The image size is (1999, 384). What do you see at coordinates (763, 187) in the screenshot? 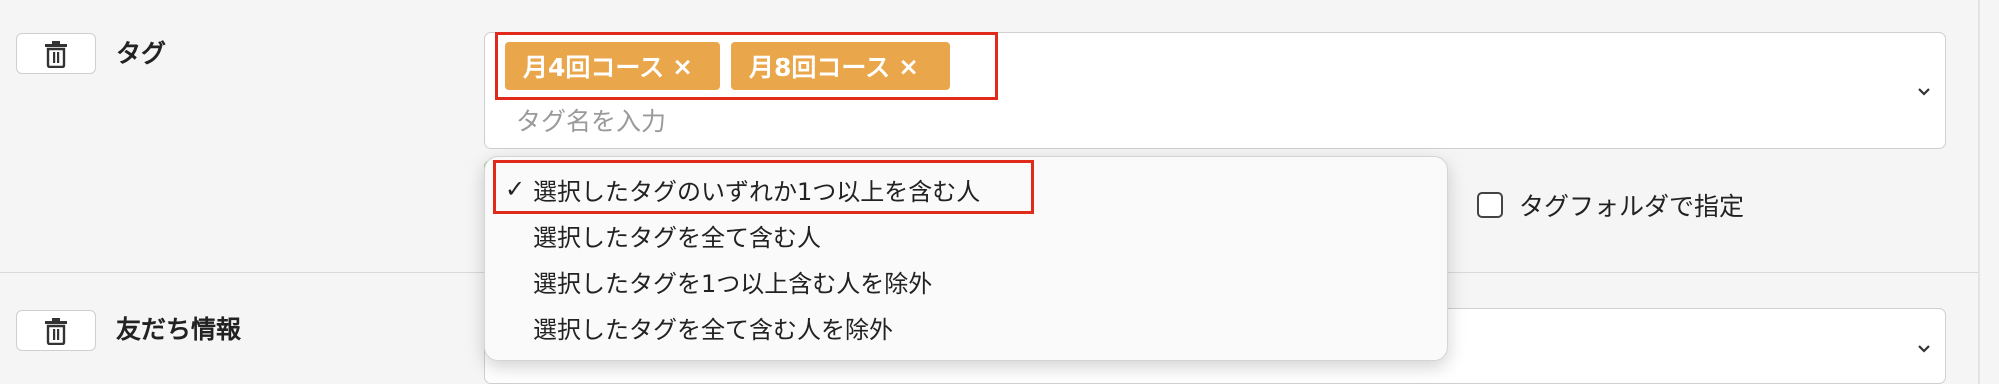
I see `selected-option-highlight` at bounding box center [763, 187].